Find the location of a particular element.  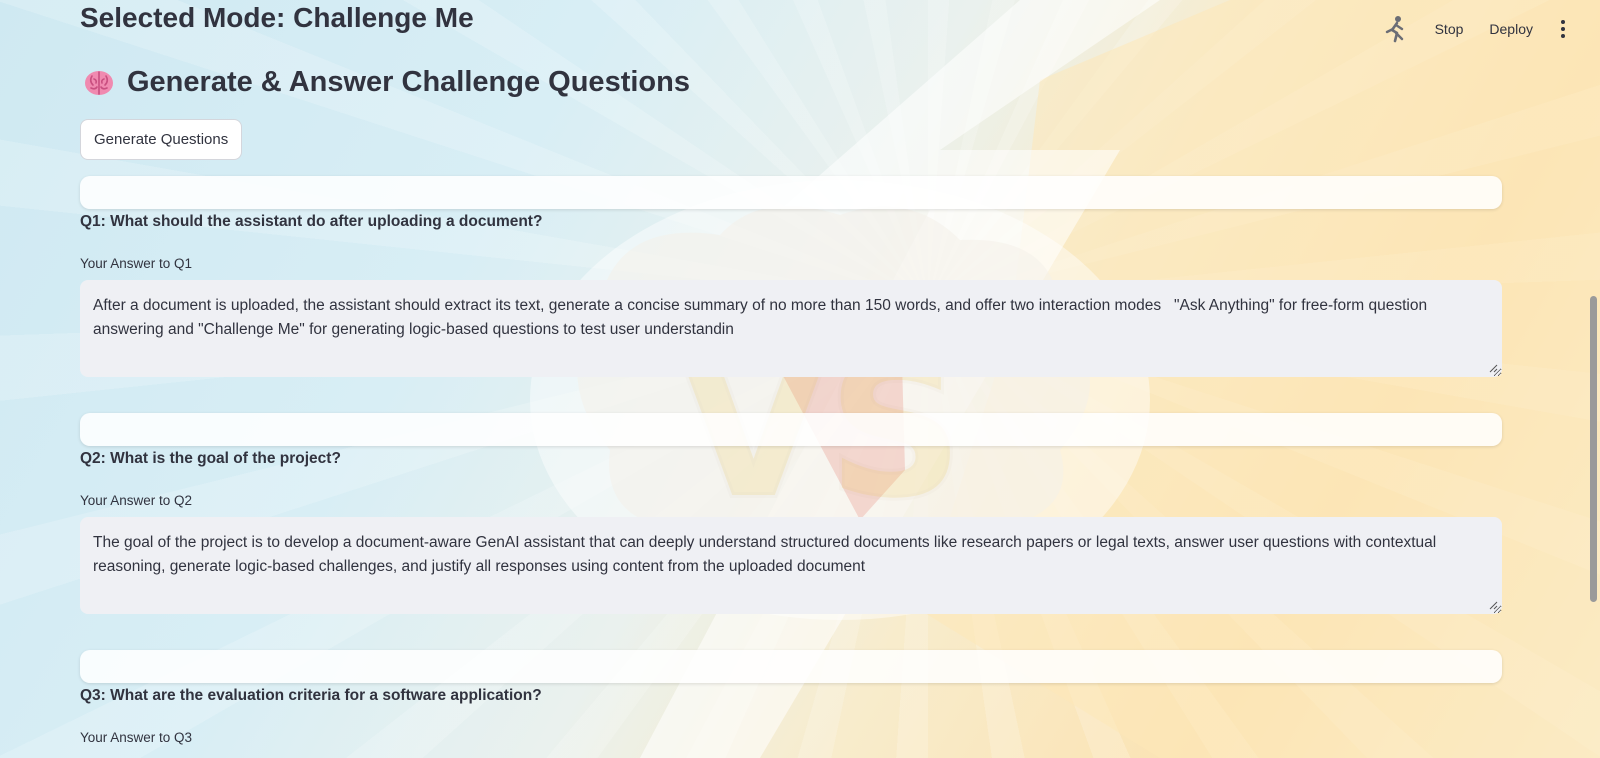

section-title-text: Generate & Answer Challenge Questions is located at coordinates (408, 82).